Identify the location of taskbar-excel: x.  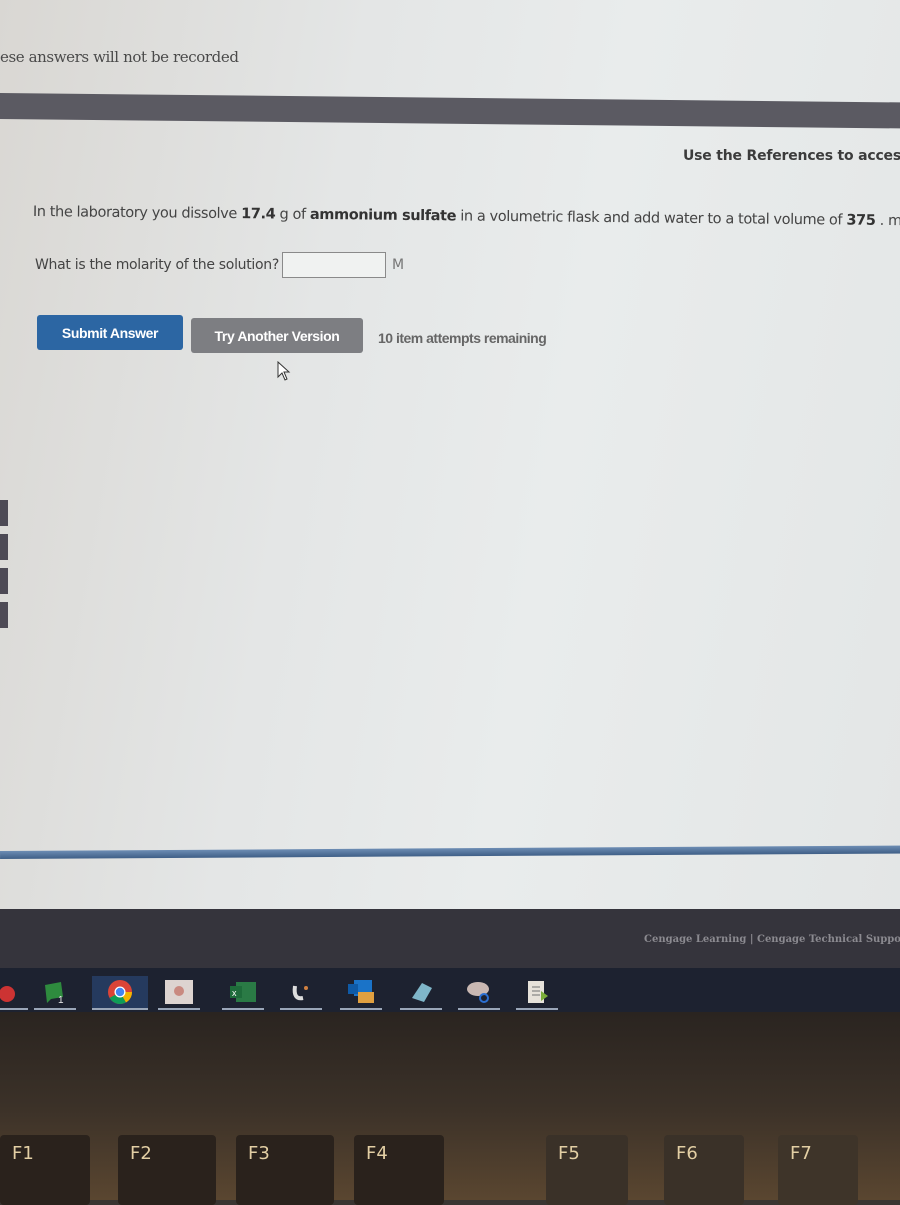
(243, 993).